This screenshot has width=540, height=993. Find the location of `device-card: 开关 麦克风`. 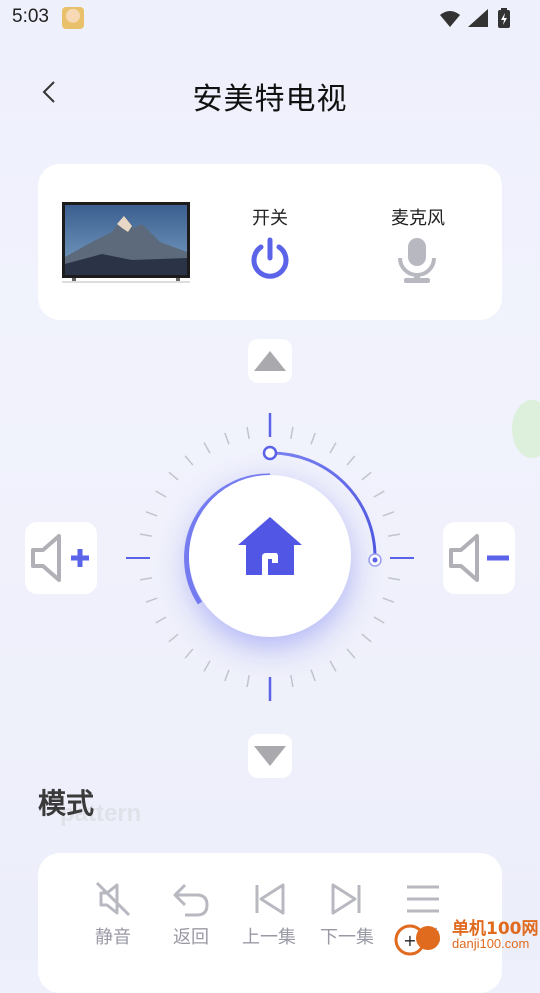

device-card: 开关 麦克风 is located at coordinates (270, 242).